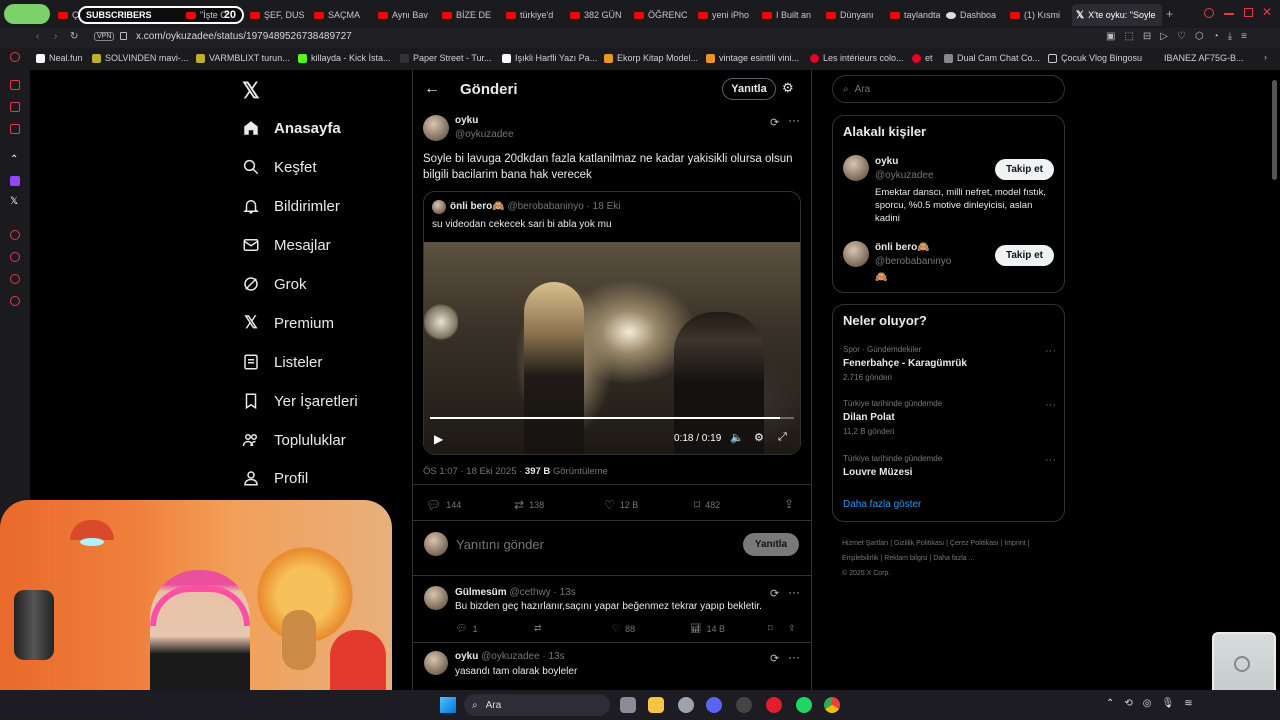  I want to click on filter-icon: ⚙, so click(788, 88).